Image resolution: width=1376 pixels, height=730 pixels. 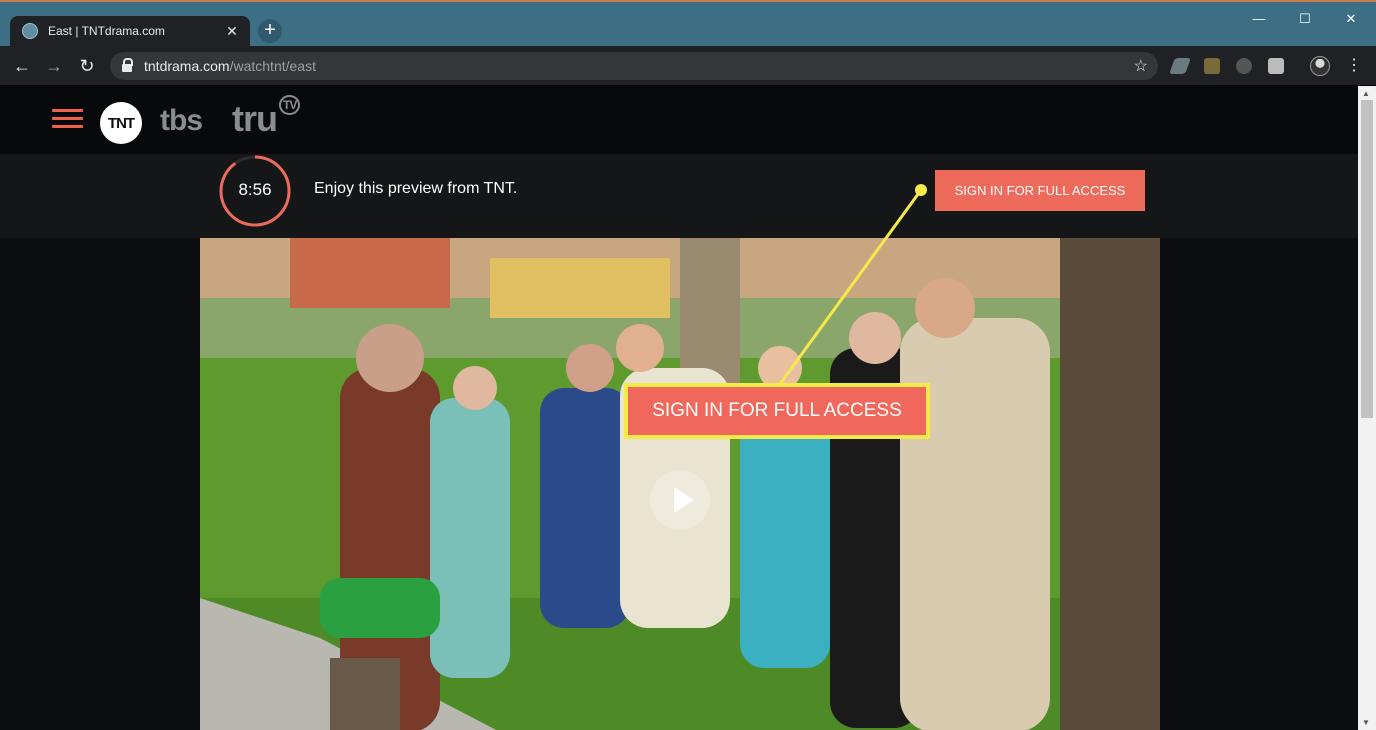 I want to click on page-scrollbar: ▲ ▼, so click(x=1367, y=408).